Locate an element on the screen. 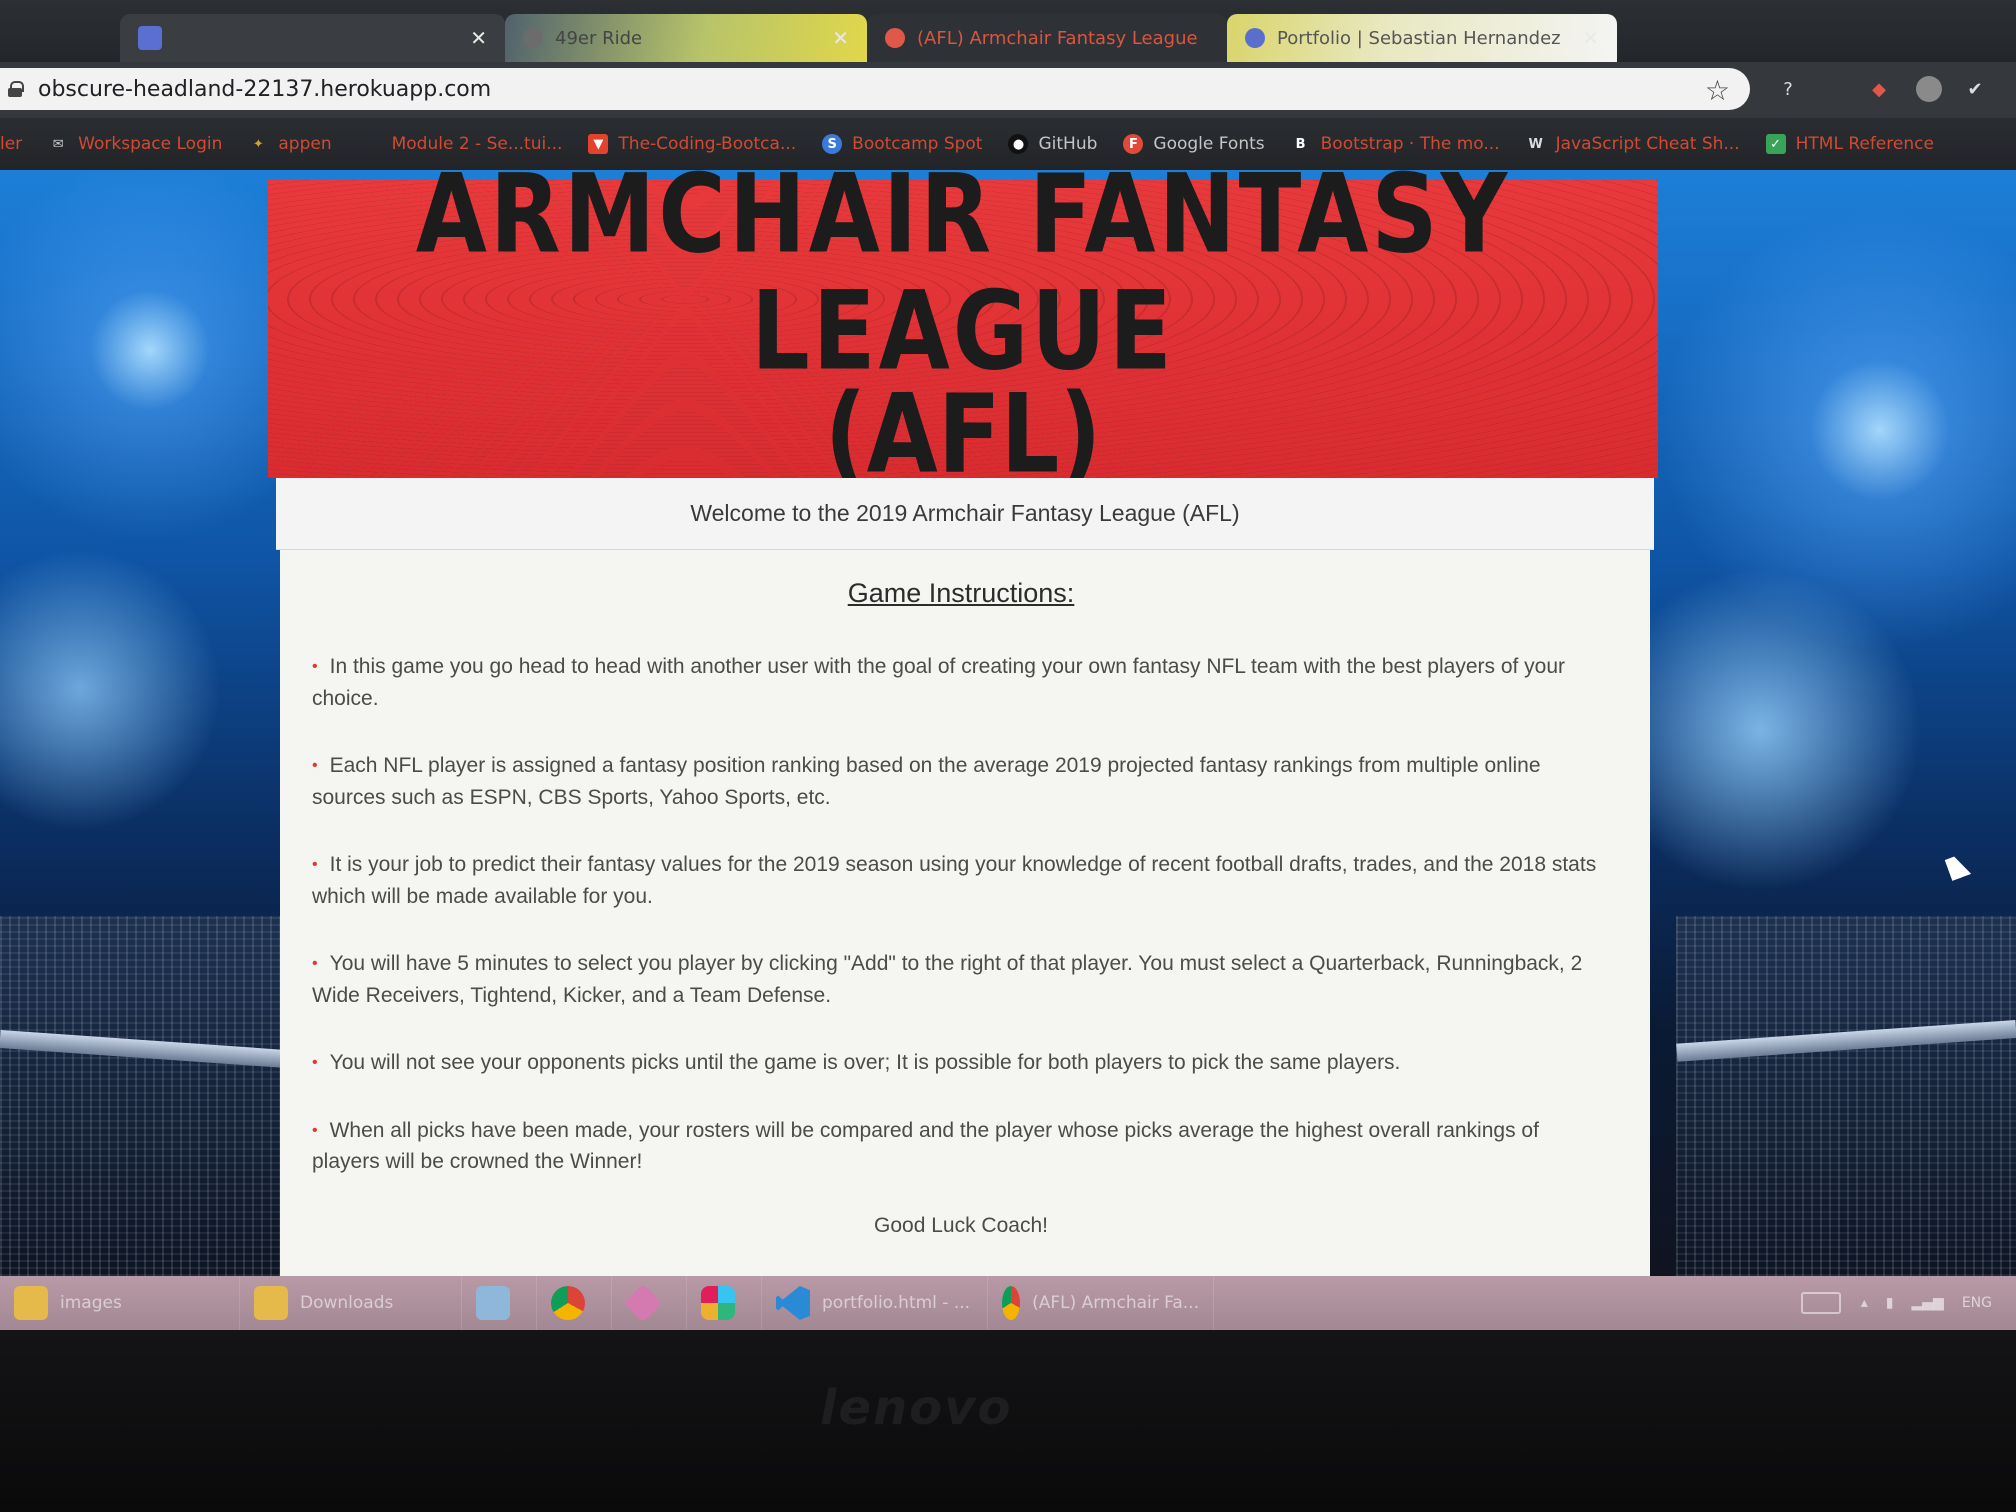 The width and height of the screenshot is (2016, 1512). bookmark-label: ler is located at coordinates (11, 144).